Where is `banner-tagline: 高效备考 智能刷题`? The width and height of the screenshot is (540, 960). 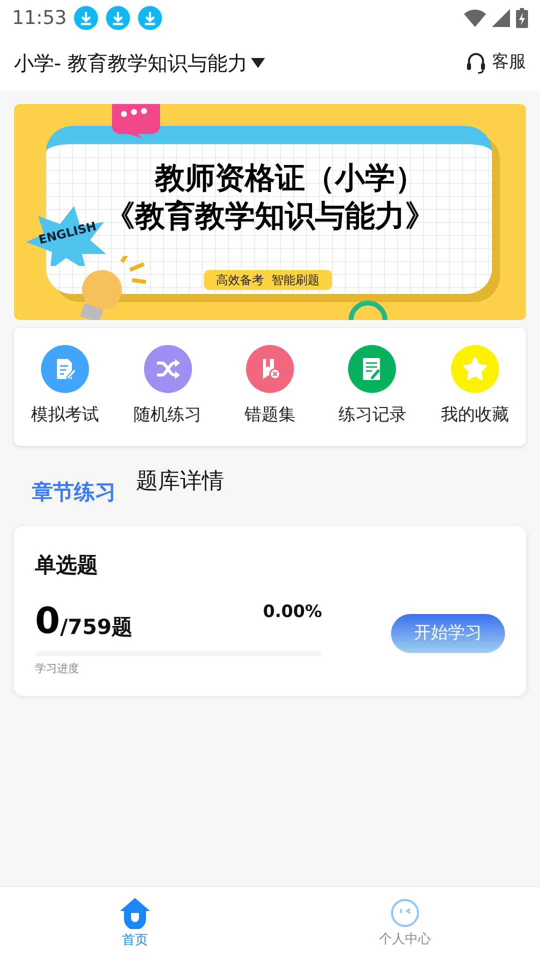
banner-tagline: 高效备考 智能刷题 is located at coordinates (268, 280).